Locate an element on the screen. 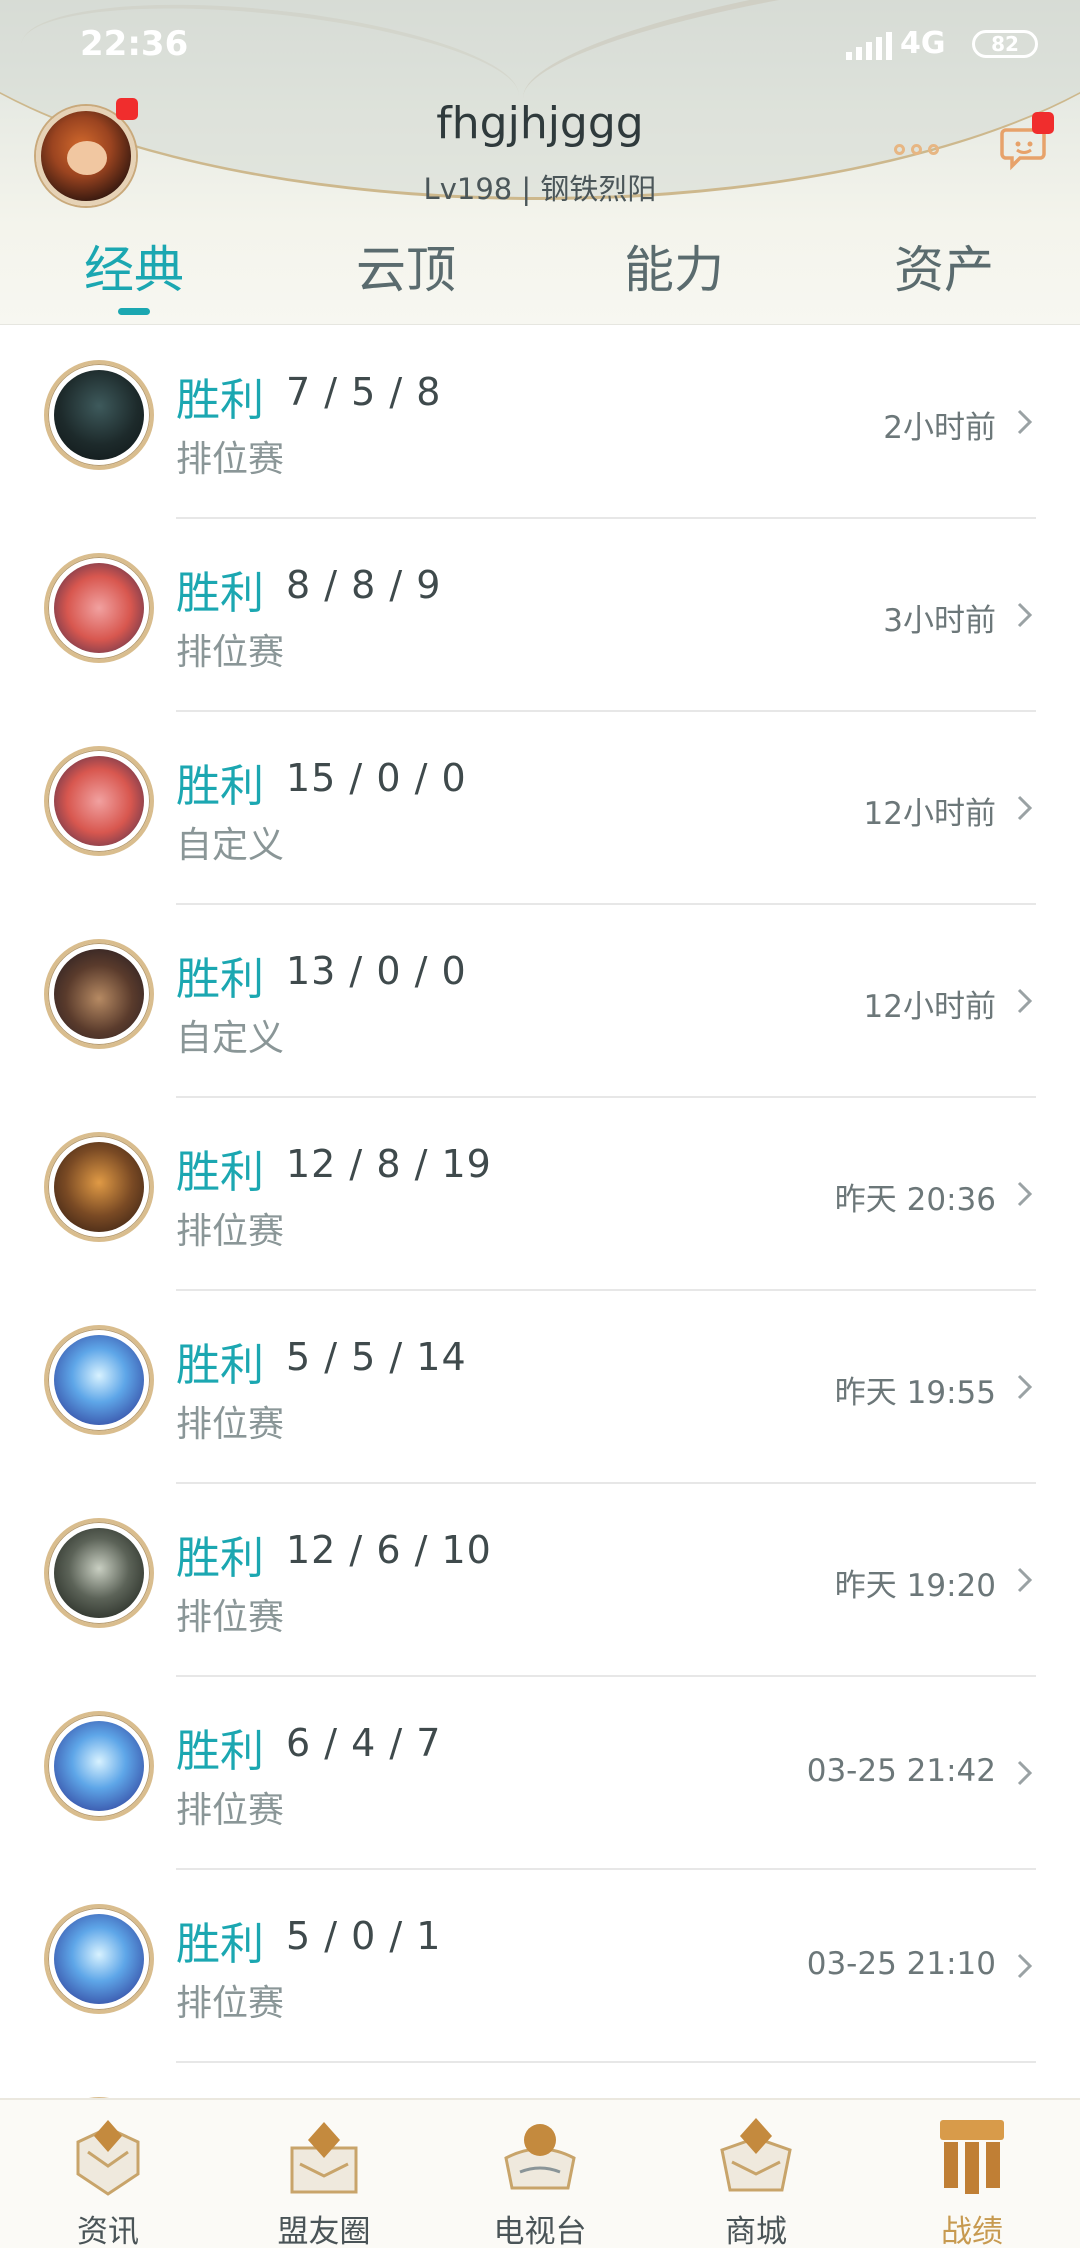 The width and height of the screenshot is (1080, 2248). match-time: 昨天 19:20 is located at coordinates (915, 1586).